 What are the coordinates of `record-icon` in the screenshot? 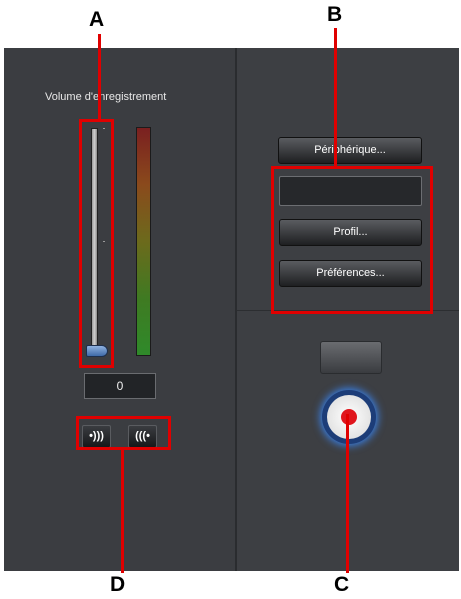 It's located at (349, 417).